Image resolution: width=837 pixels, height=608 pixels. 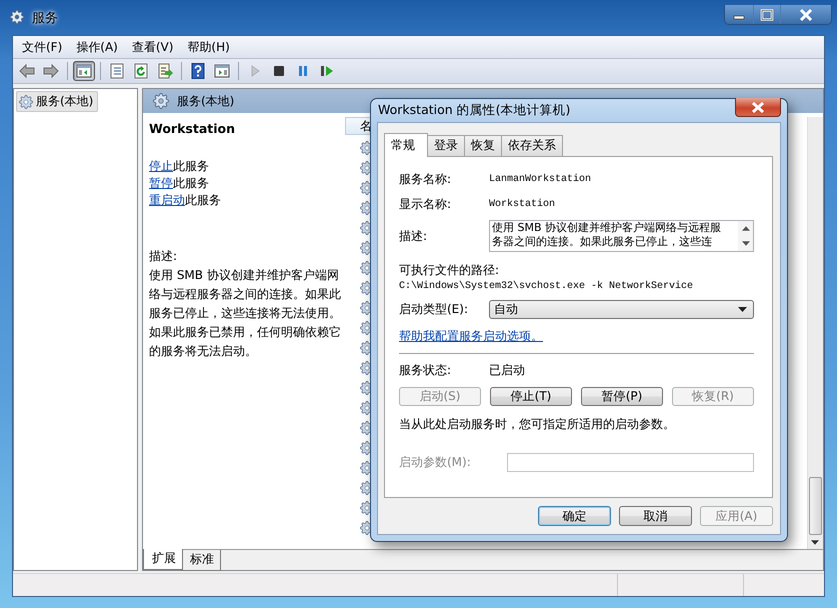 What do you see at coordinates (574, 516) in the screenshot?
I see `dialog-button: 确定` at bounding box center [574, 516].